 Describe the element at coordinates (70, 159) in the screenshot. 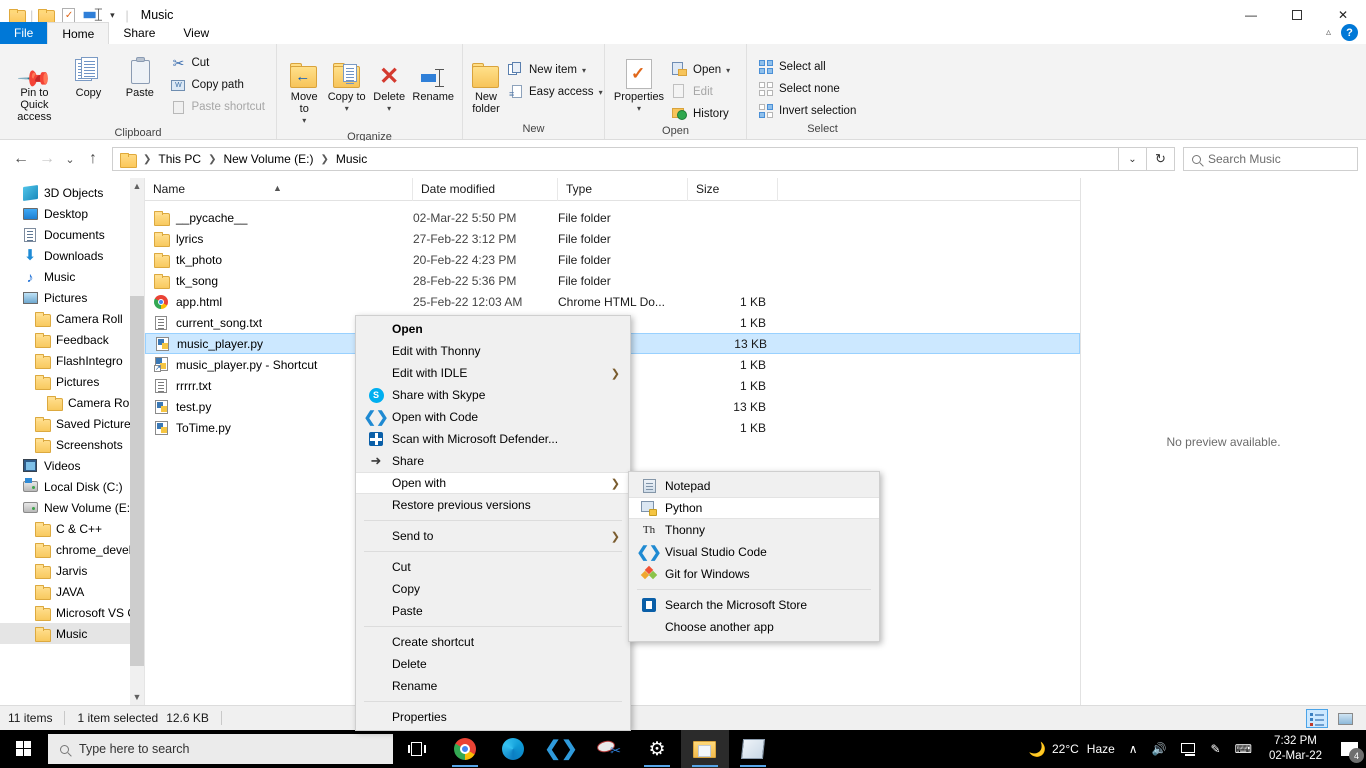

I see `recent-locations-button: ⌄` at that location.